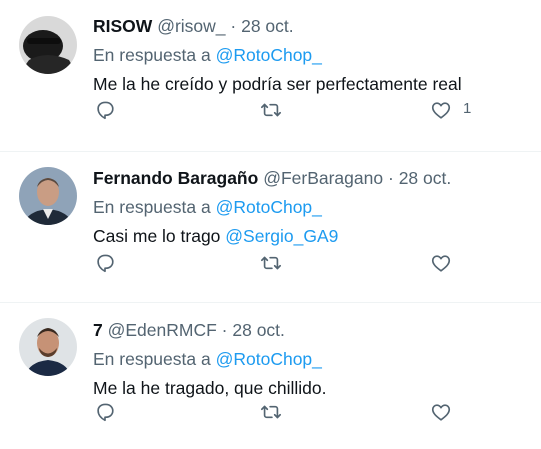 The image size is (541, 449). I want to click on author-handle: @FerBaragano, so click(323, 178).